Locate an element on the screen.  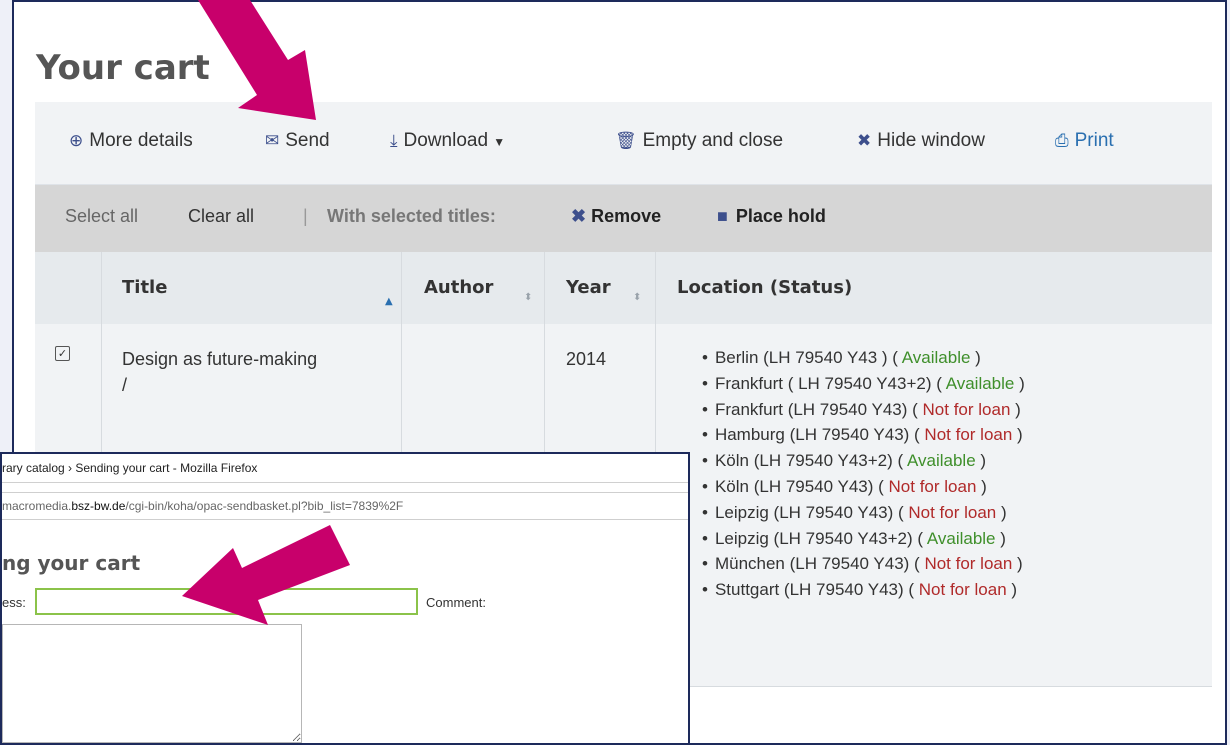
arrow-email is located at coordinates (266, 575).